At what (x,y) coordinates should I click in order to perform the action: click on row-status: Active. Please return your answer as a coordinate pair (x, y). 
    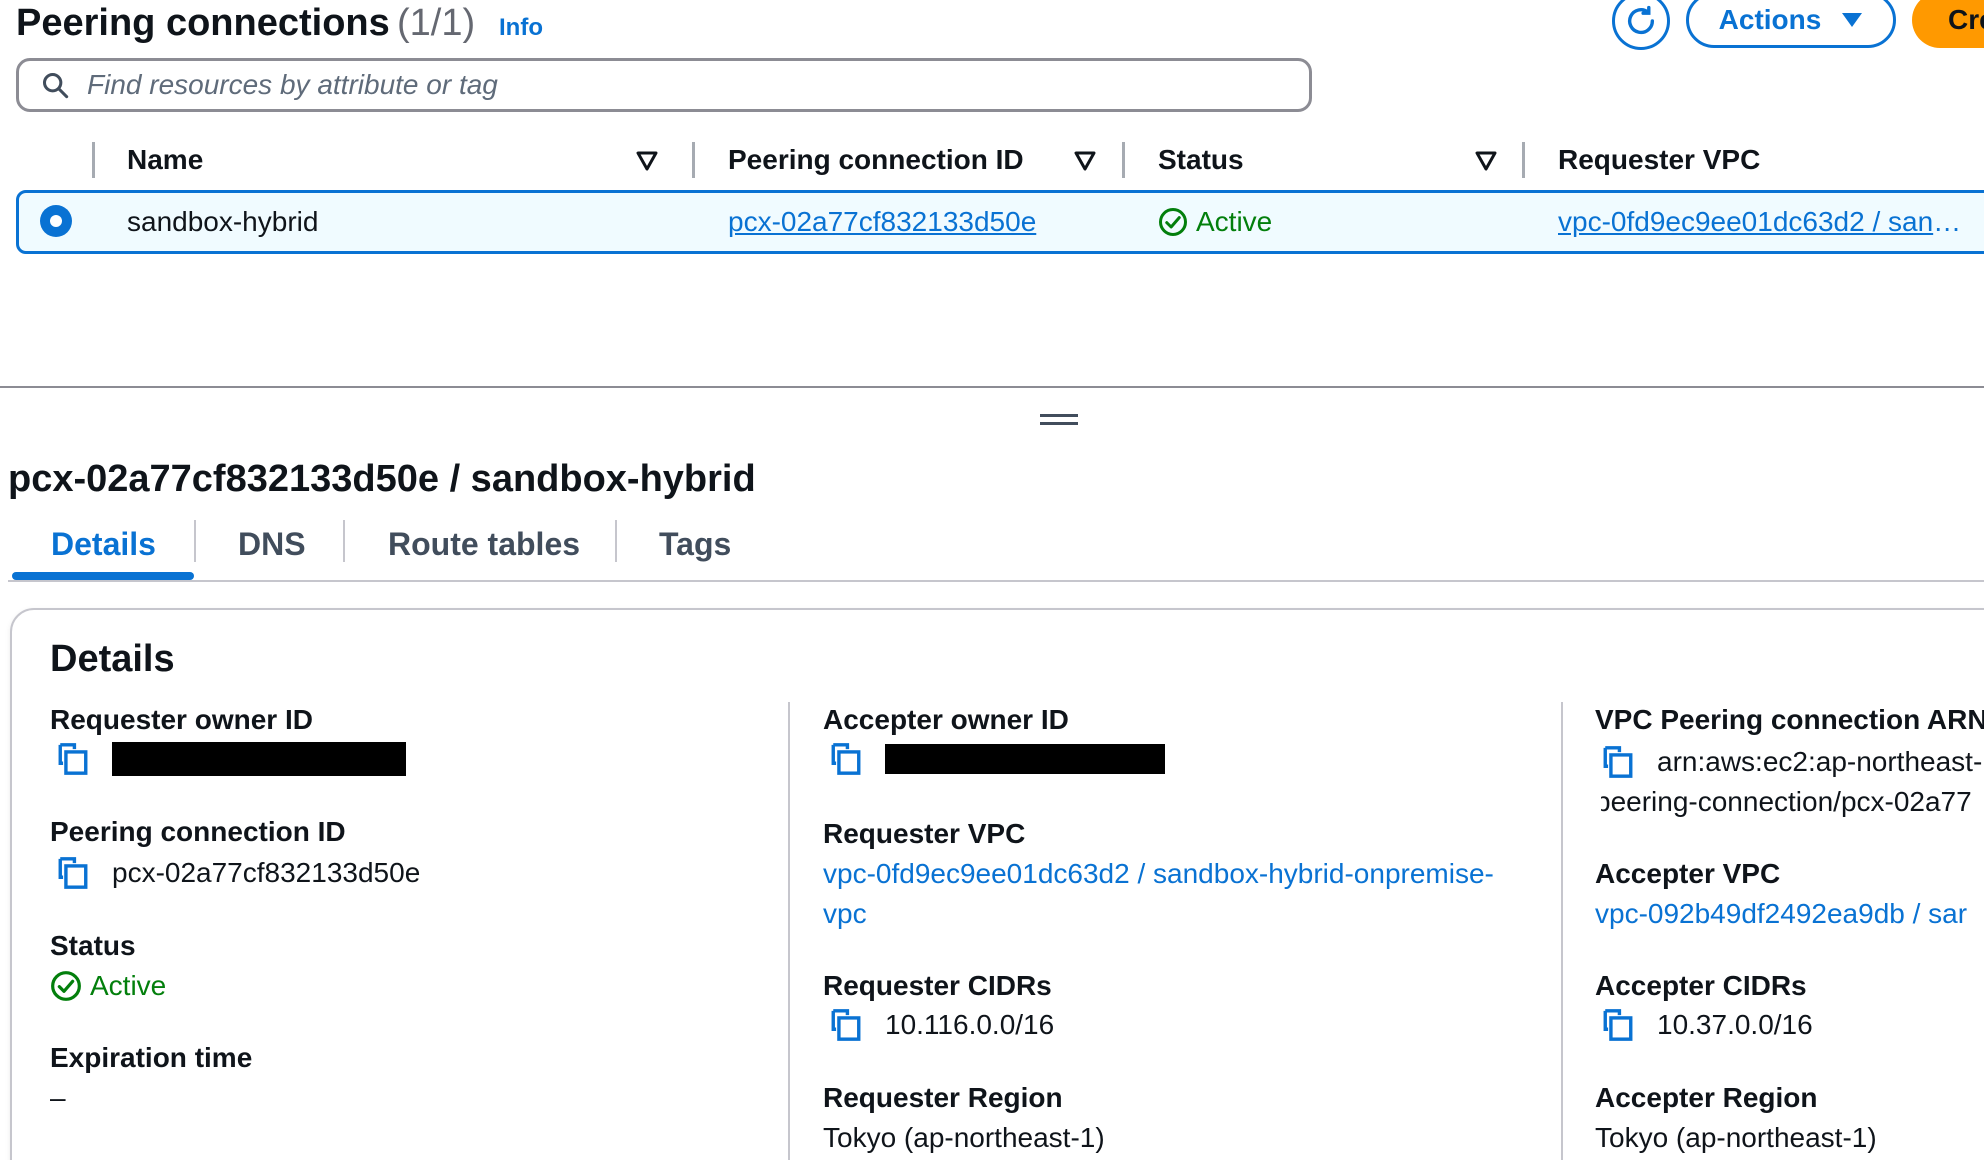
    Looking at the image, I should click on (1215, 222).